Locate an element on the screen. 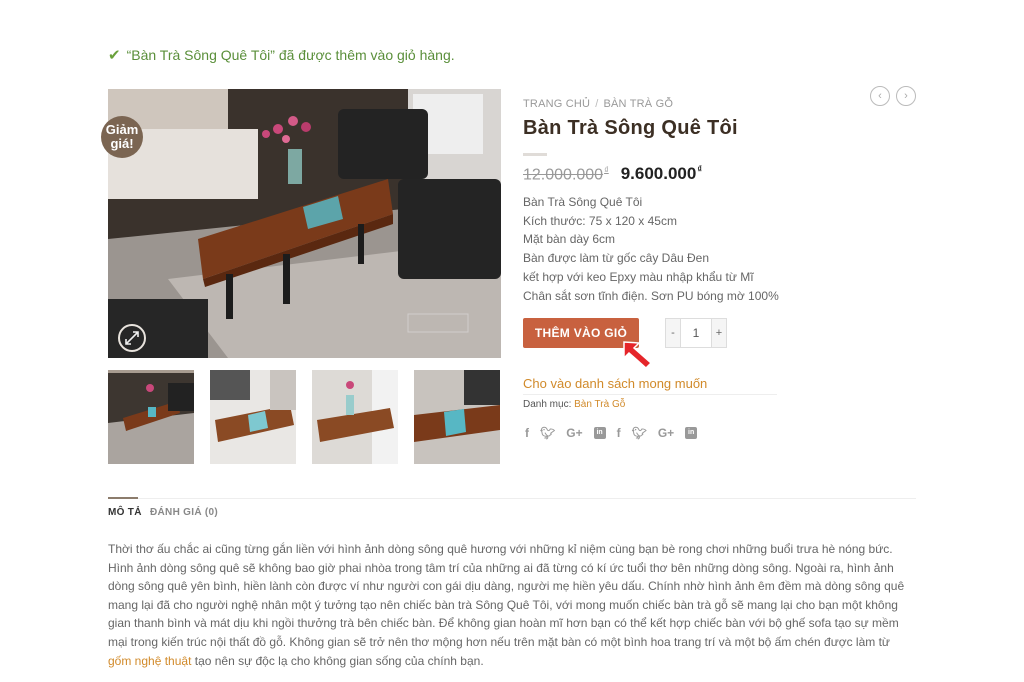 Image resolution: width=1024 pixels, height=682 pixels. next-product-button: › is located at coordinates (906, 96).